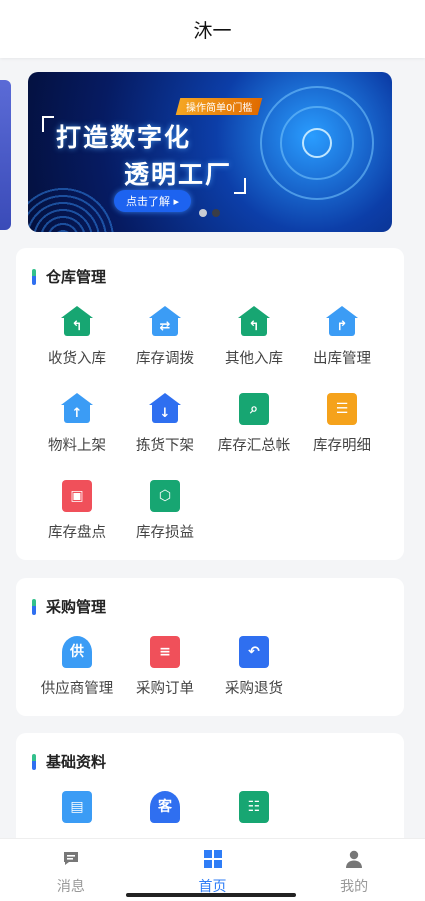 The width and height of the screenshot is (425, 901). I want to click on menu-item-purchase-order: ≡ 采购订单, so click(165, 667).